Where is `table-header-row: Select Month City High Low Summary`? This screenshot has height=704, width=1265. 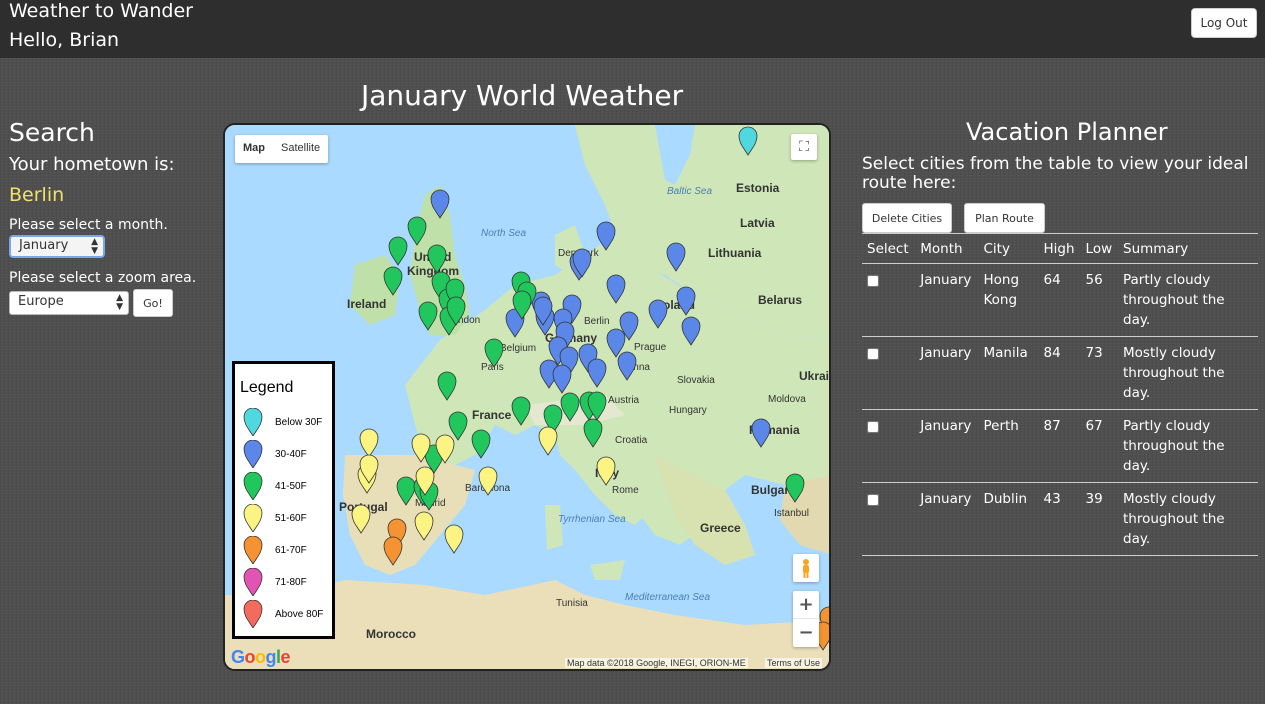
table-header-row: Select Month City High Low Summary is located at coordinates (1060, 248).